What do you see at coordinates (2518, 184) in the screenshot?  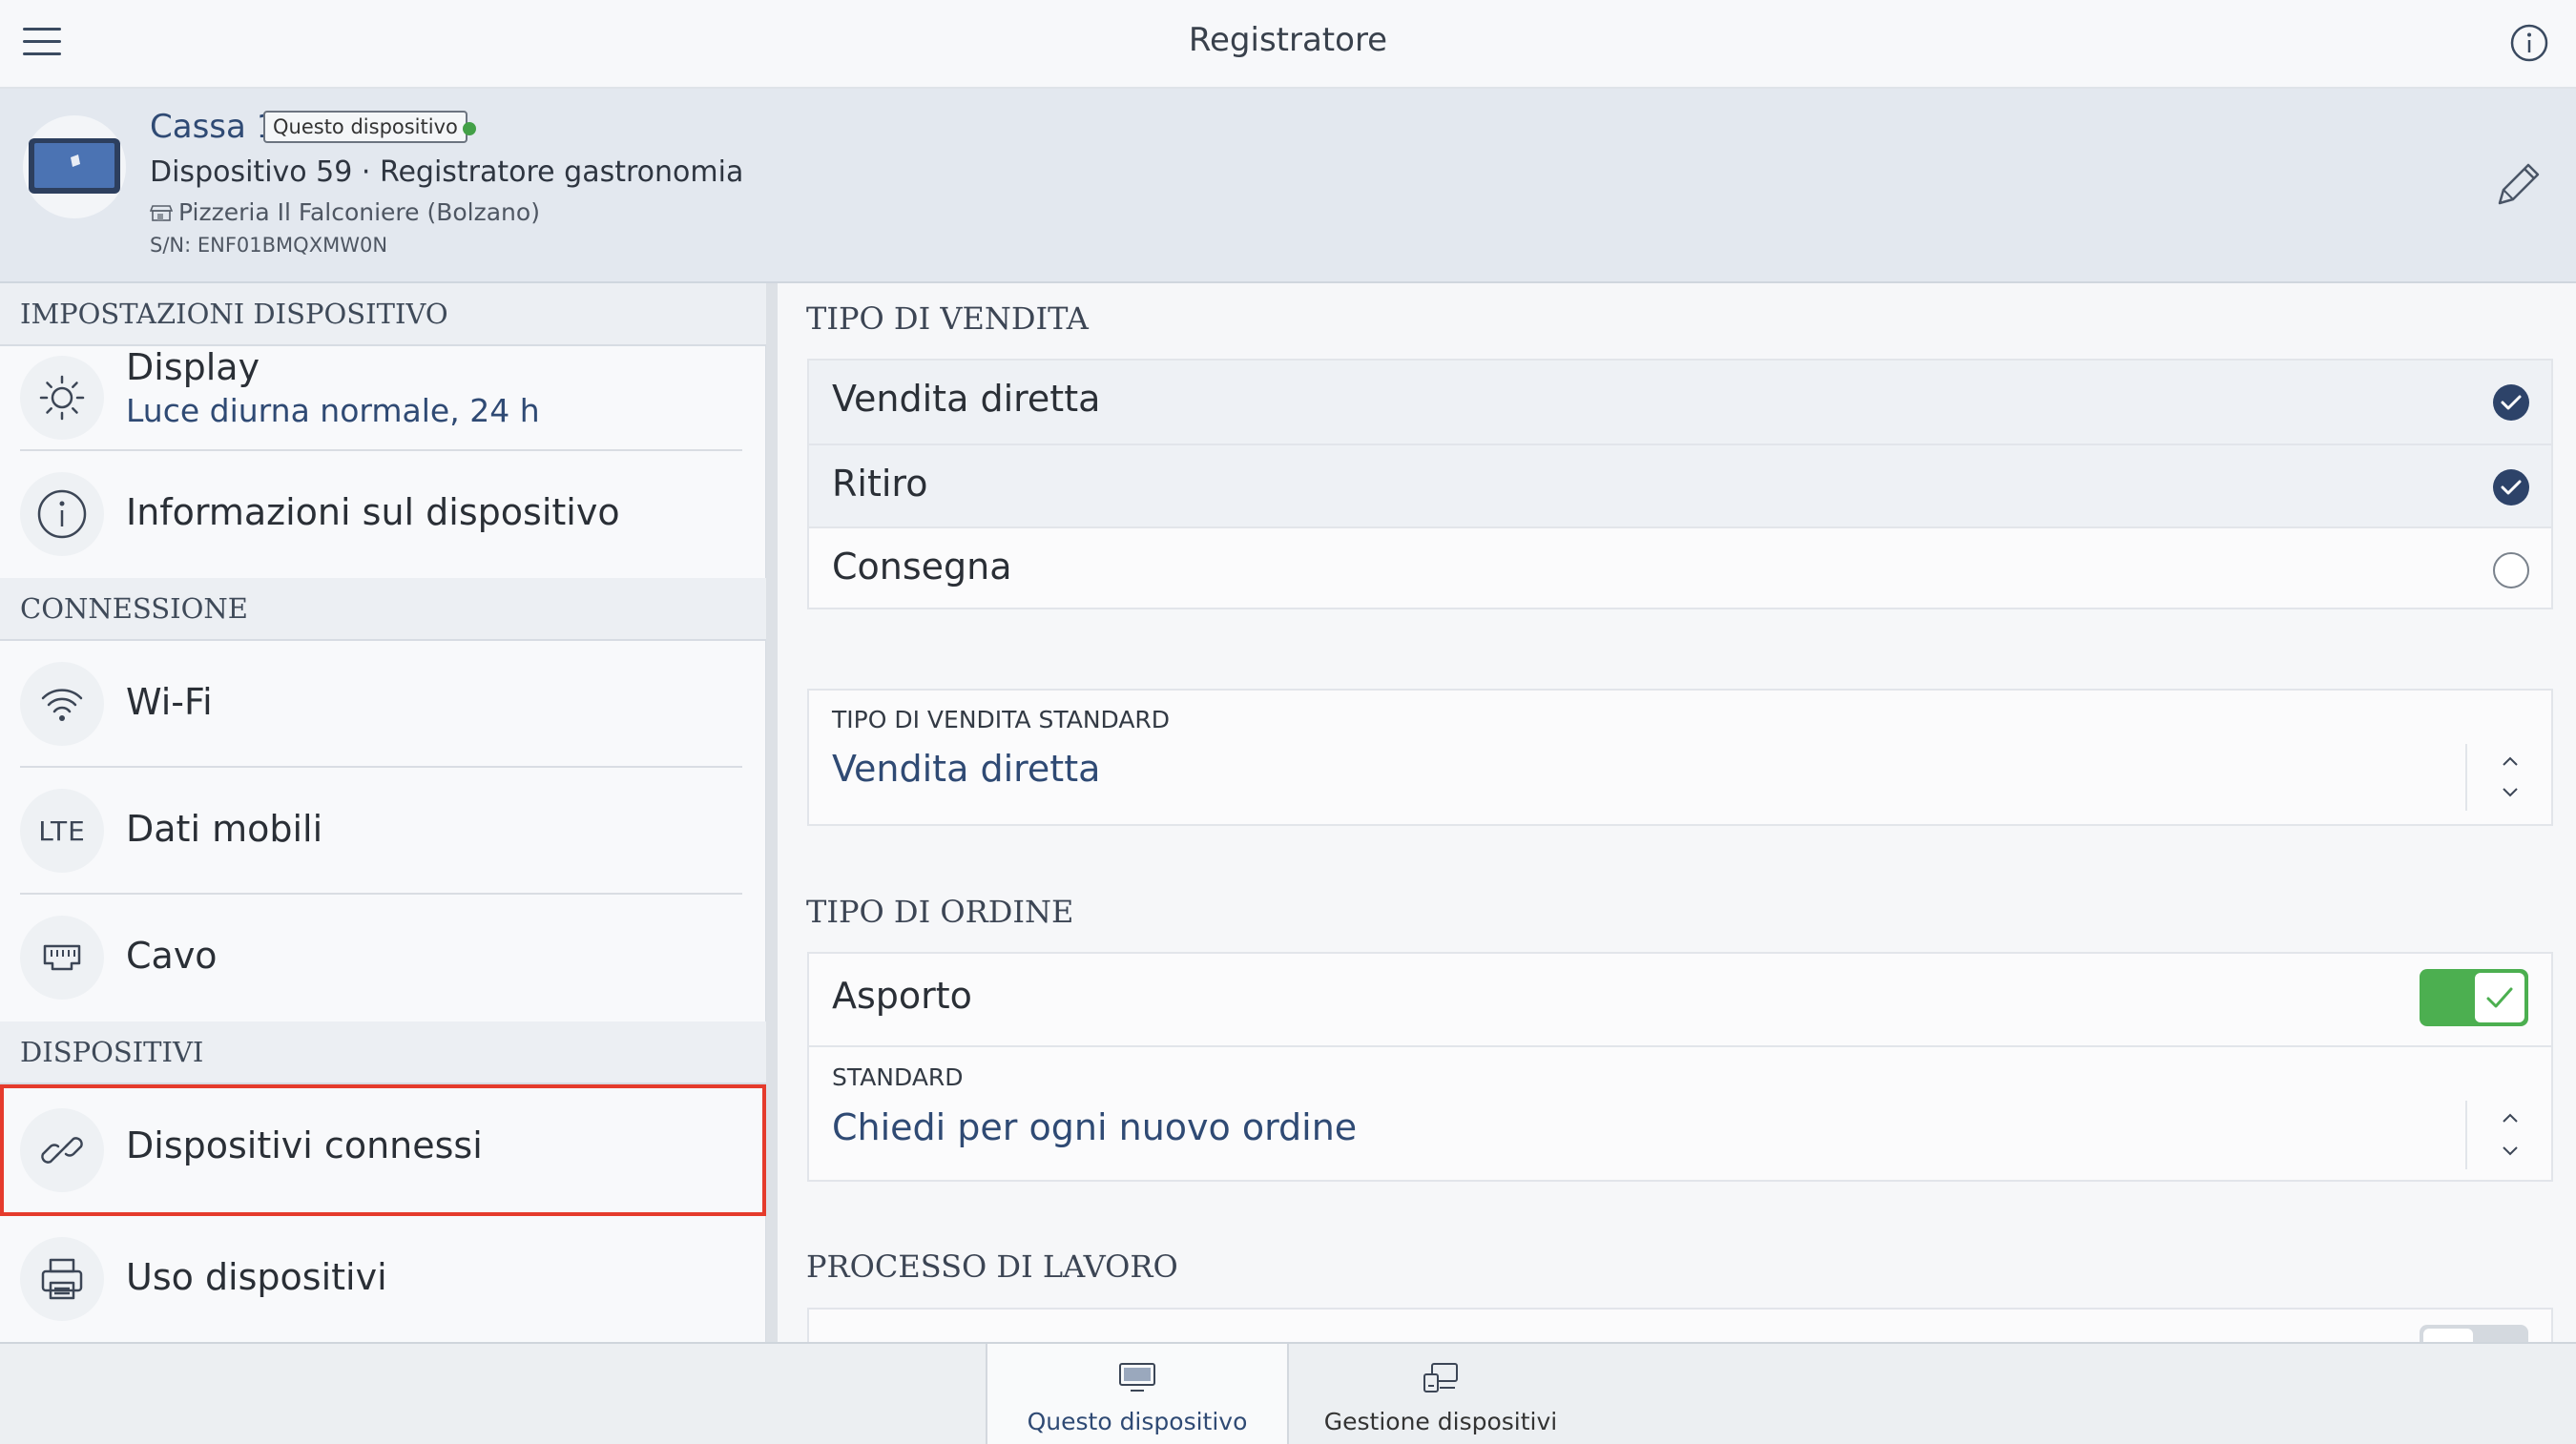 I see `edit-pencil-icon` at bounding box center [2518, 184].